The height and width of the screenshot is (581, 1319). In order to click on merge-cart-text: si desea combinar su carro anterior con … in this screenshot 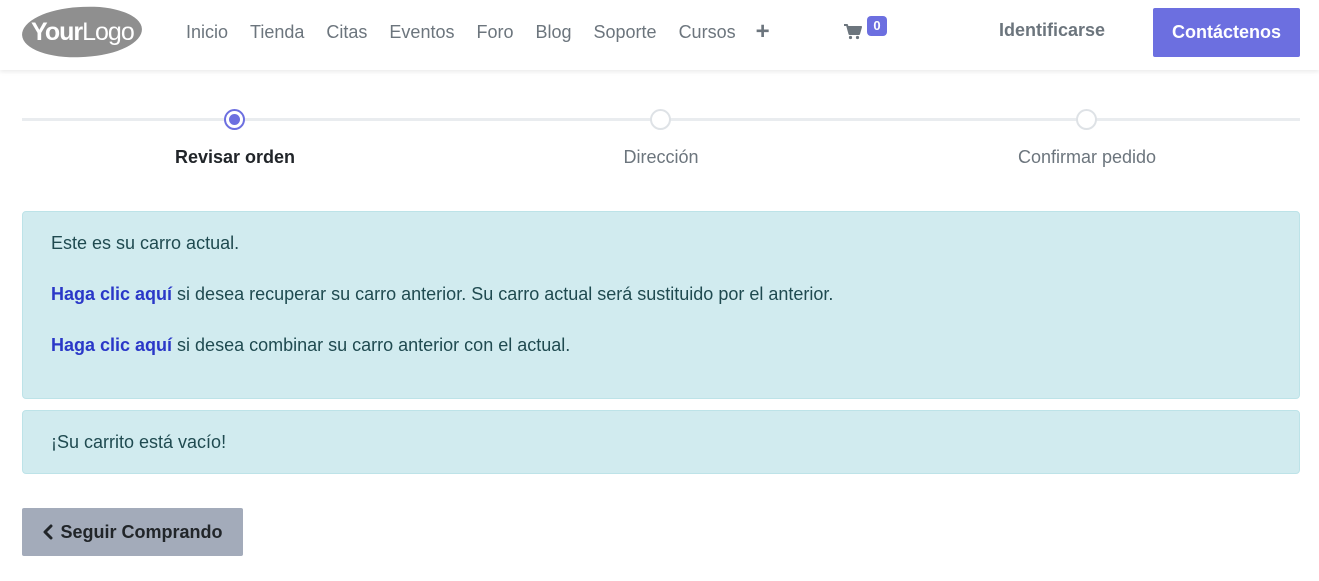, I will do `click(371, 345)`.